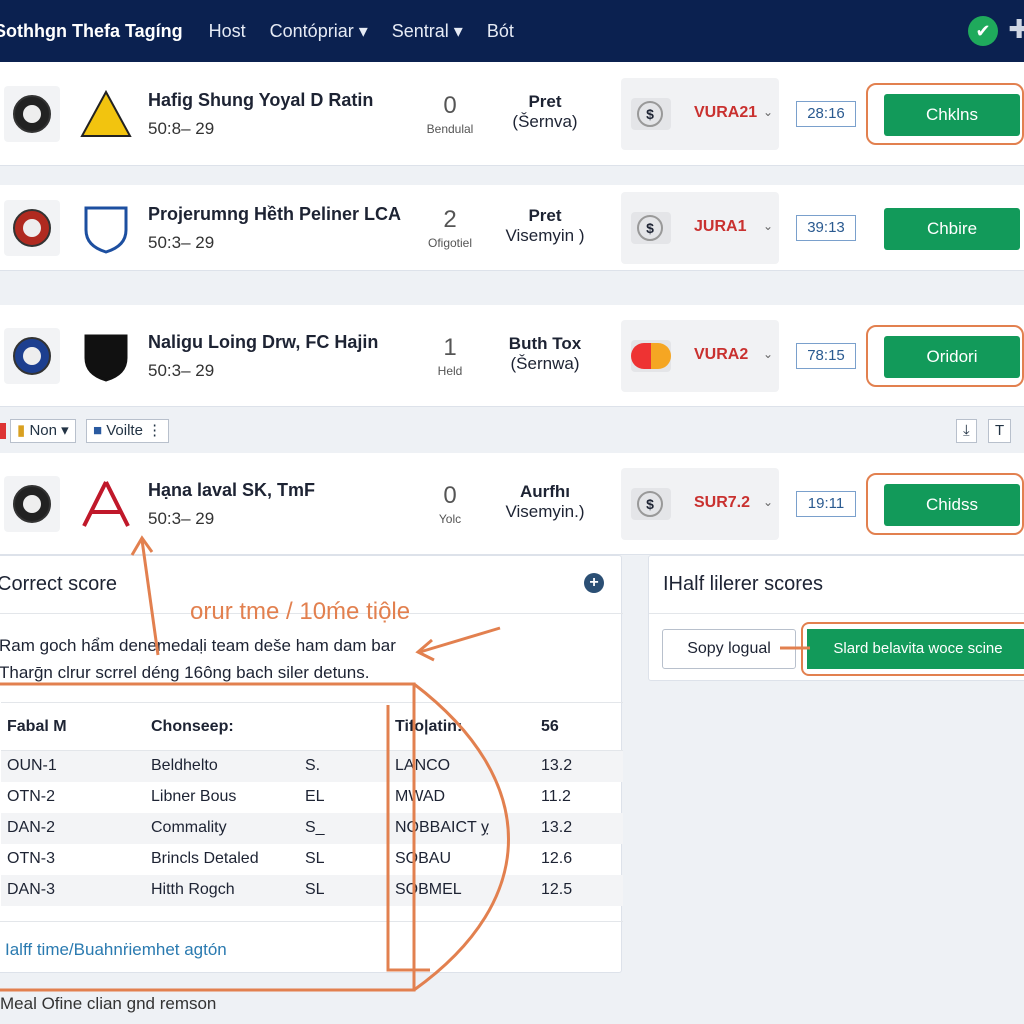 This screenshot has height=1024, width=1024. I want to click on action-button: Chklns, so click(952, 115).